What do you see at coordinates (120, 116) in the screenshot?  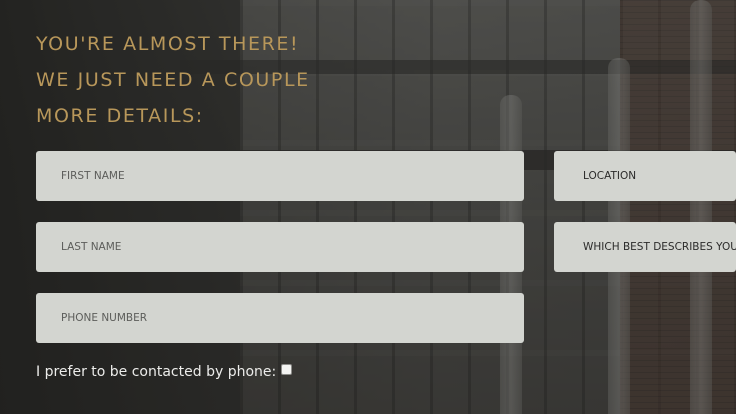 I see `title-line: MORE DETAILS:` at bounding box center [120, 116].